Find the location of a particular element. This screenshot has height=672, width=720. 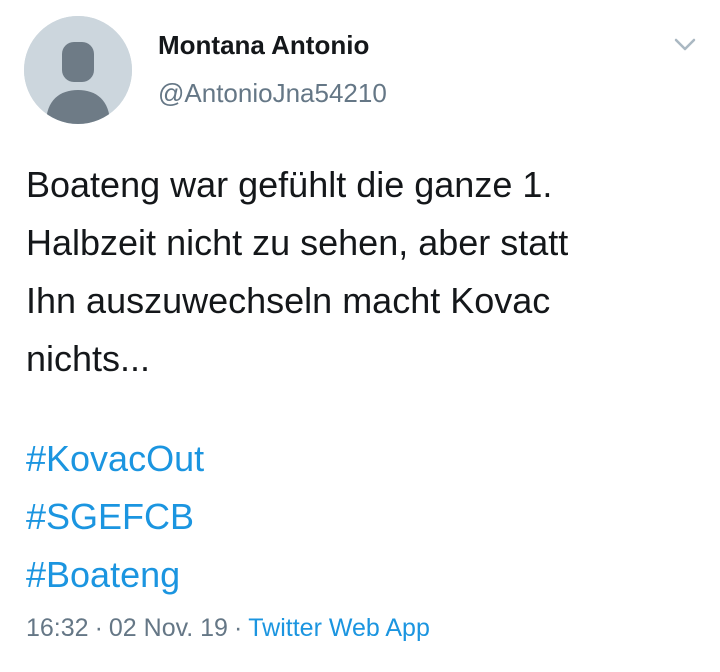

tweet-metadata: 16:32 · 02 Nov. 19 · Twitter Web App is located at coordinates (228, 628).